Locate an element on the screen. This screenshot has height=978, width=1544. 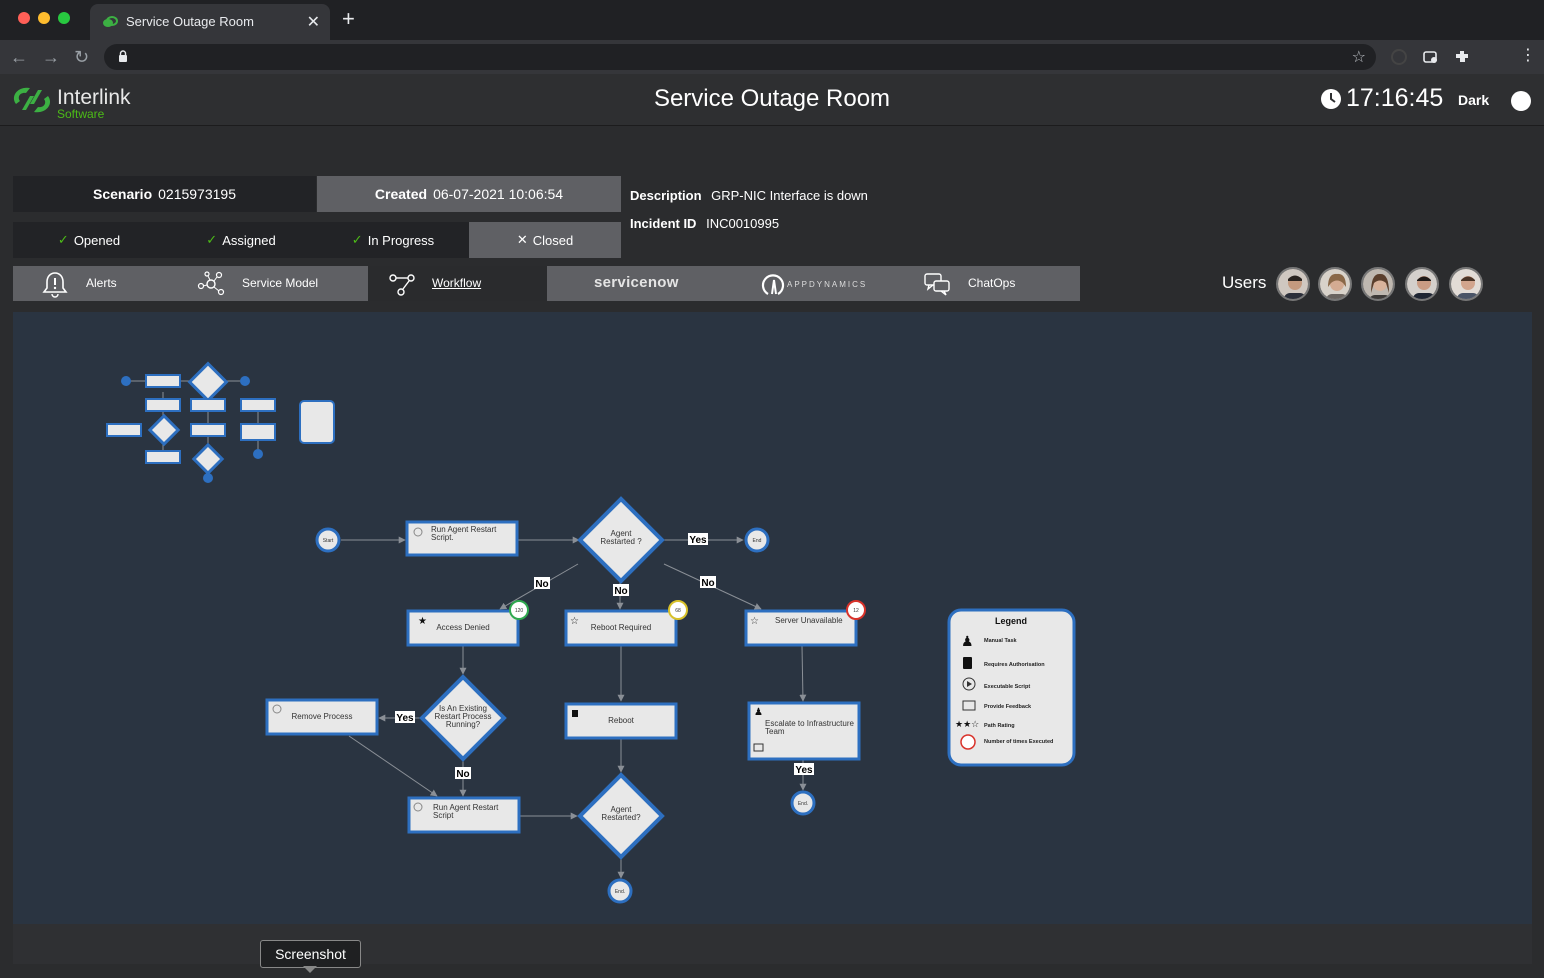
half-star-icon: ☆ is located at coordinates (574, 621).